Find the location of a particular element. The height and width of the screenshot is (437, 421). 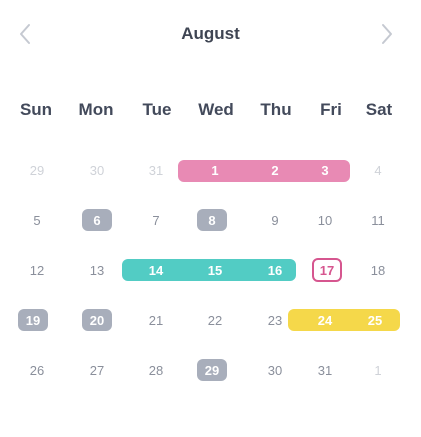

calendar-day: 10 is located at coordinates (325, 220).